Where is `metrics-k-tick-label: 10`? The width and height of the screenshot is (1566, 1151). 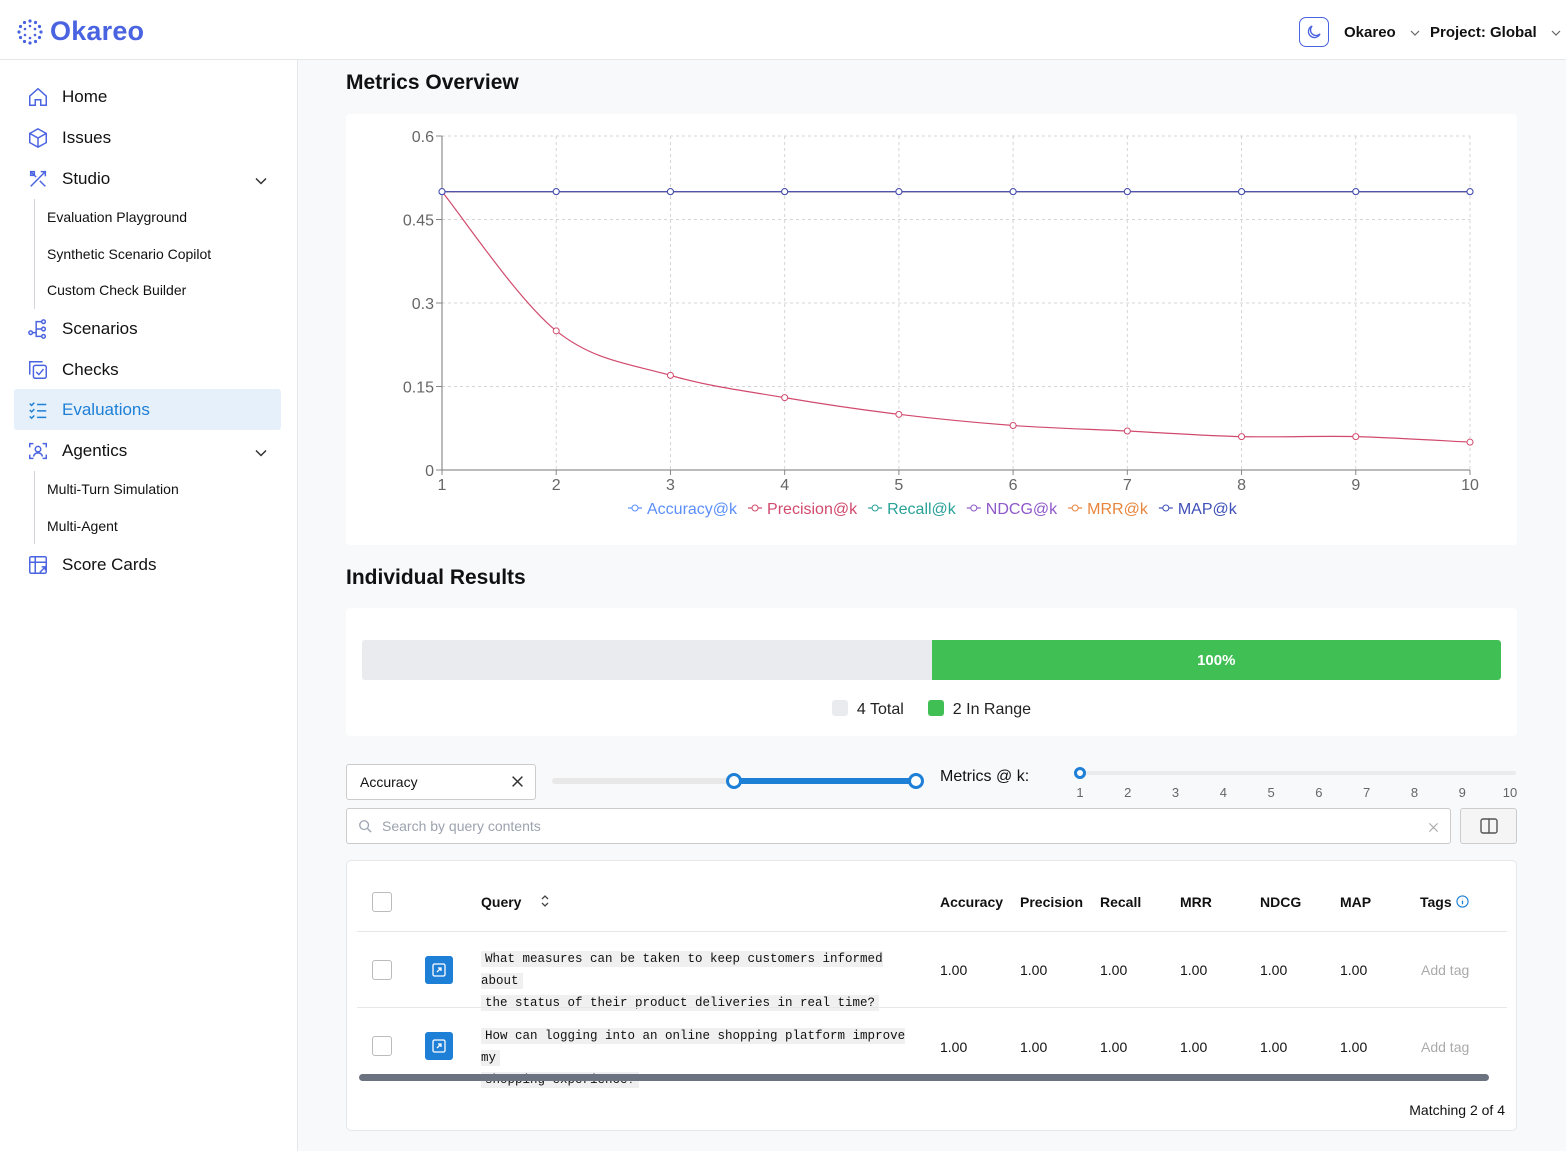 metrics-k-tick-label: 10 is located at coordinates (1510, 792).